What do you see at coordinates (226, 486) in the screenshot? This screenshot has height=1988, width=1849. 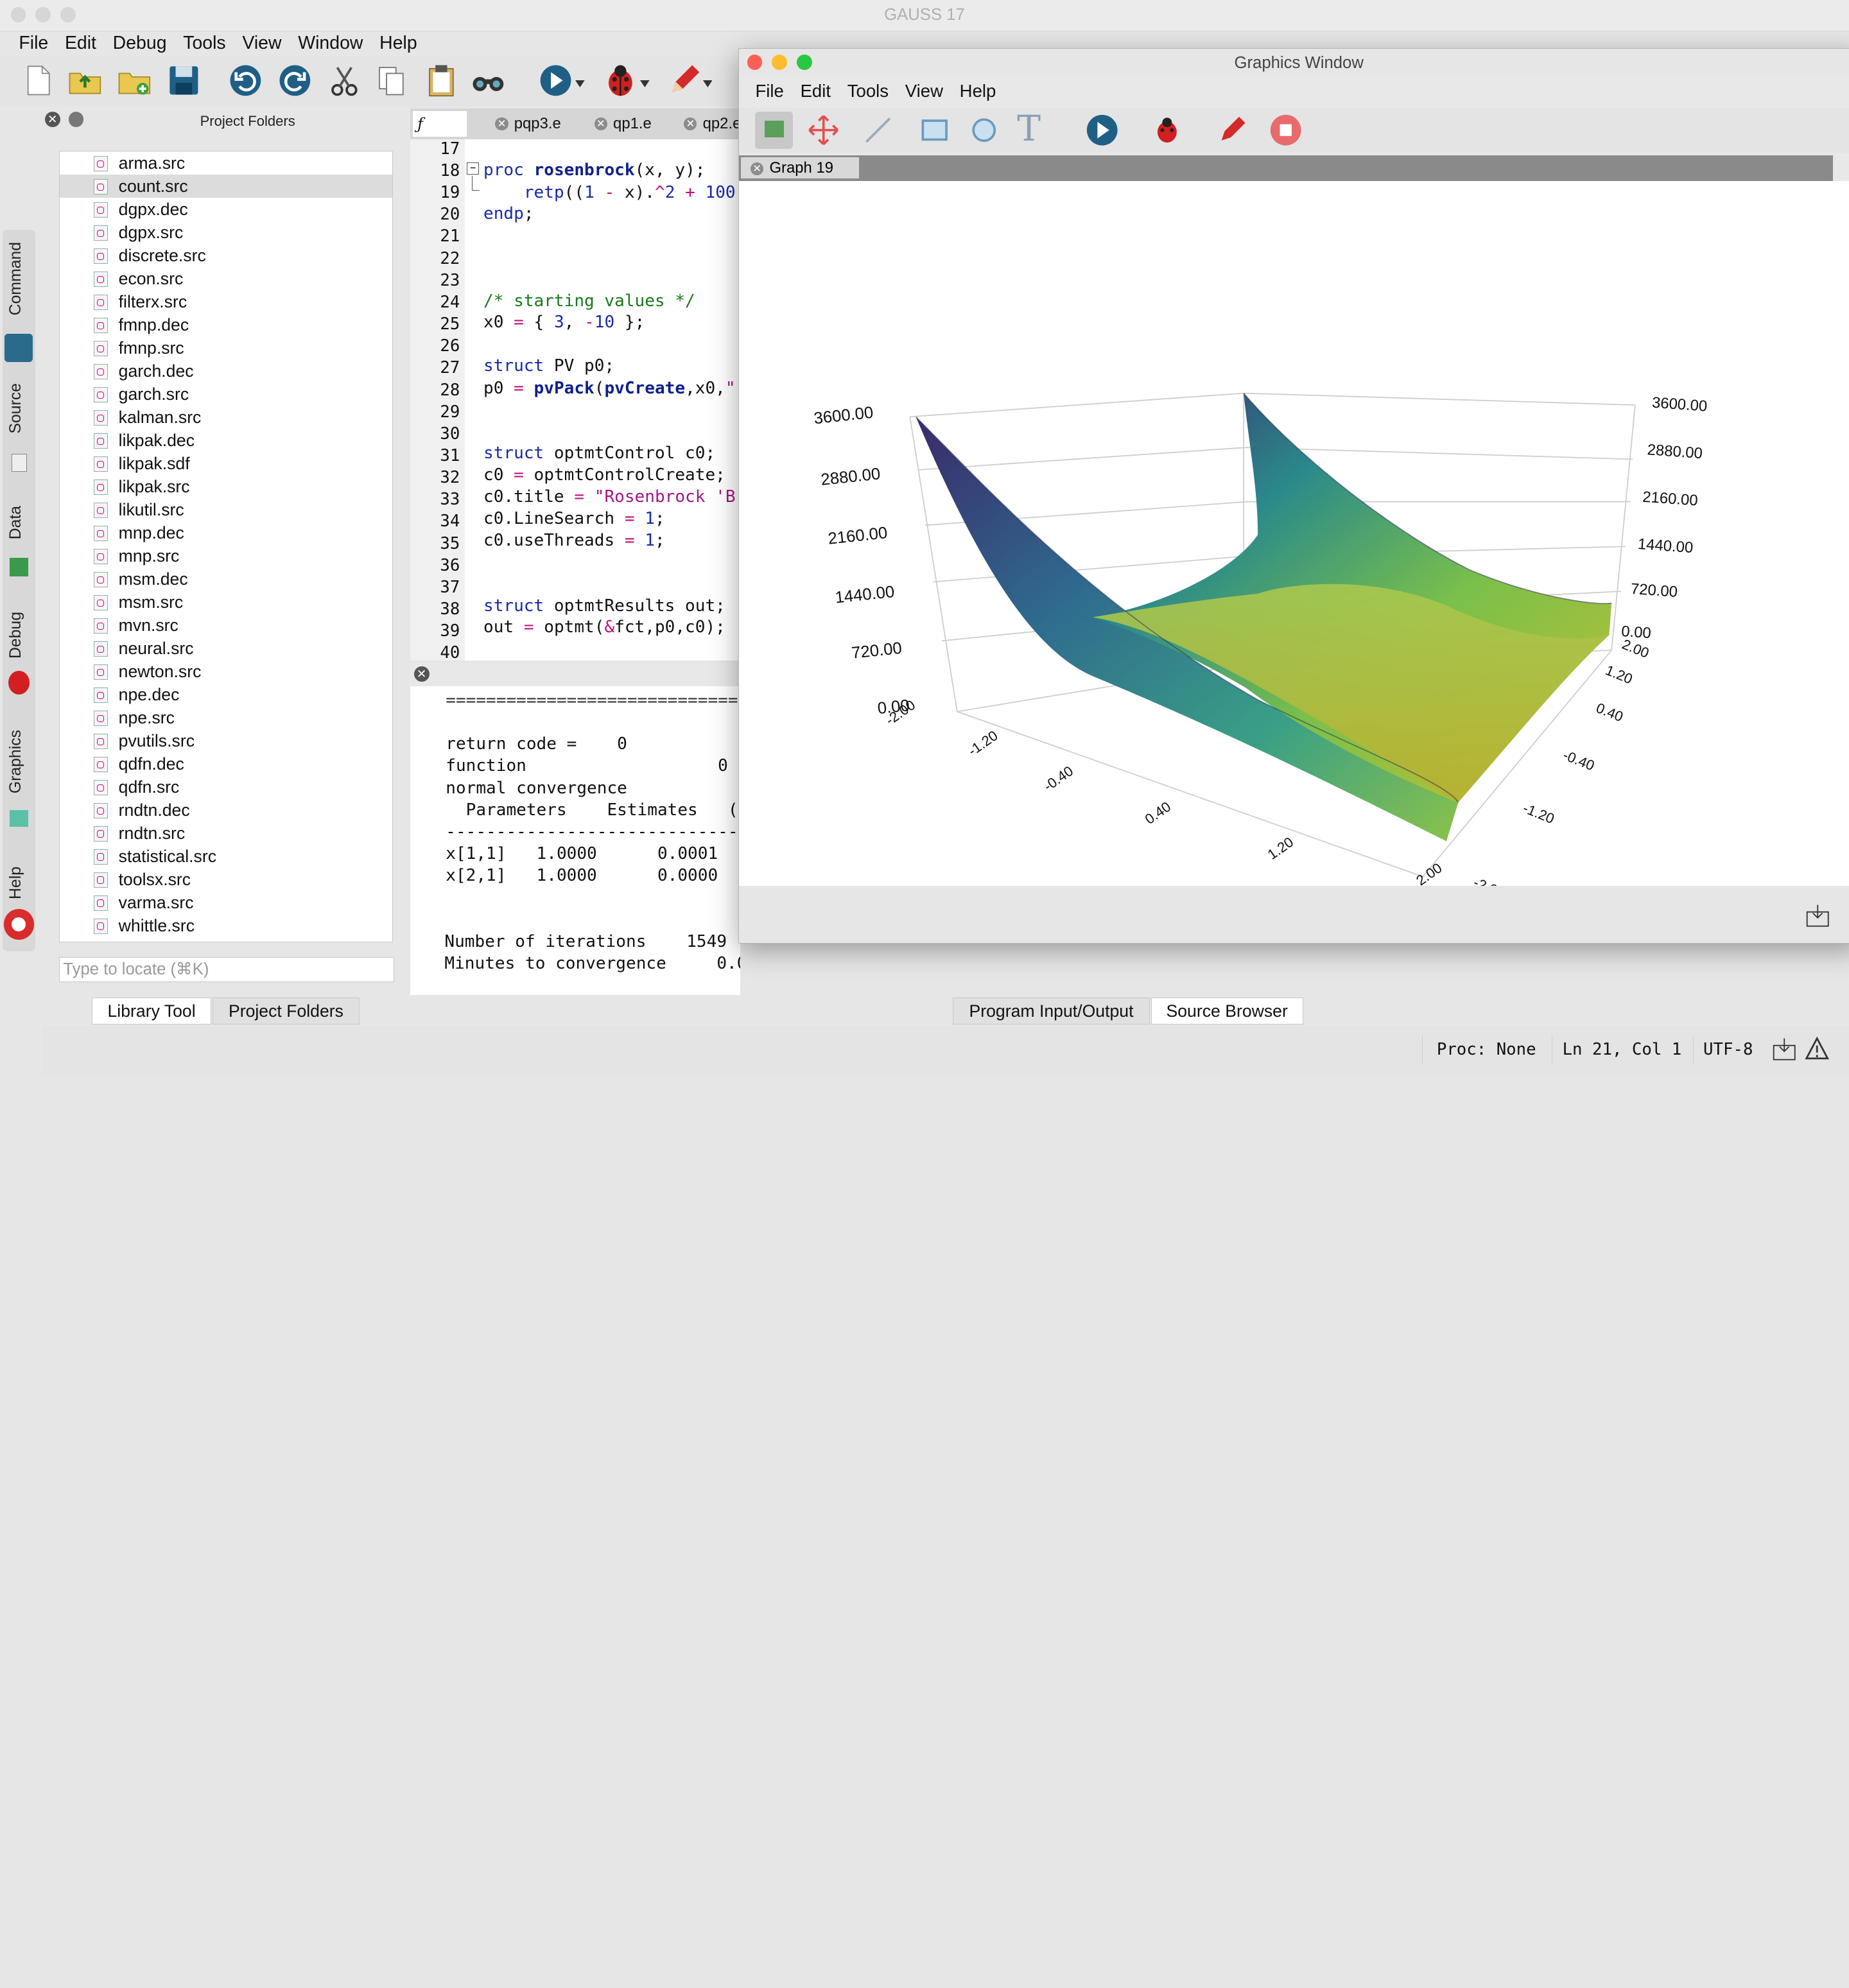 I see `file-list-item: likpak.src` at bounding box center [226, 486].